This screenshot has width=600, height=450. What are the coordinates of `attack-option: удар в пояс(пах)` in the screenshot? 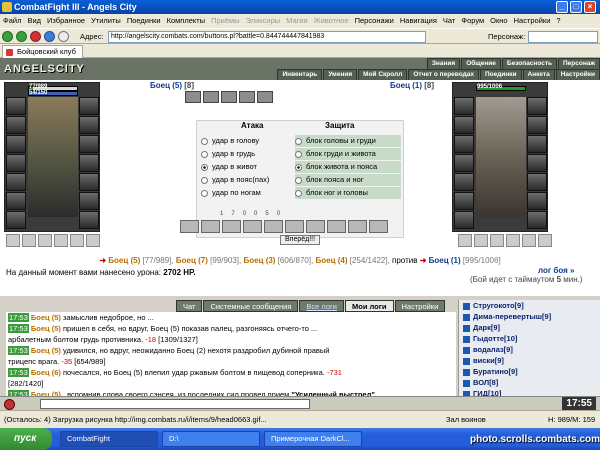 It's located at (235, 180).